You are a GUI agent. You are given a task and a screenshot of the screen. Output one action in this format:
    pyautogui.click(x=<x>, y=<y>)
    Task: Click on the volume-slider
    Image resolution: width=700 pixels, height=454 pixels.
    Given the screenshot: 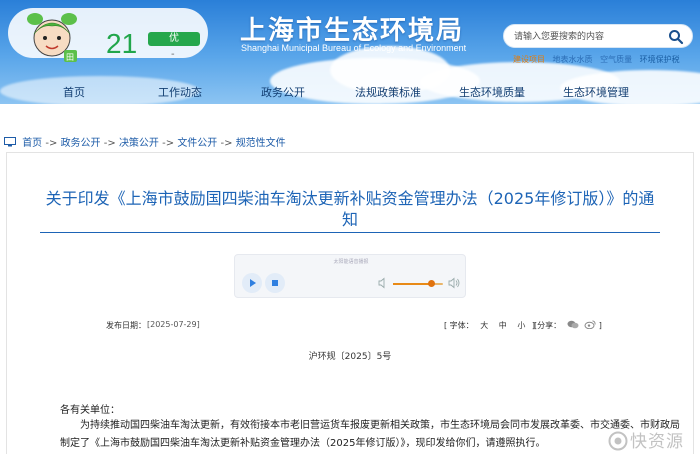 What is the action you would take?
    pyautogui.click(x=418, y=283)
    